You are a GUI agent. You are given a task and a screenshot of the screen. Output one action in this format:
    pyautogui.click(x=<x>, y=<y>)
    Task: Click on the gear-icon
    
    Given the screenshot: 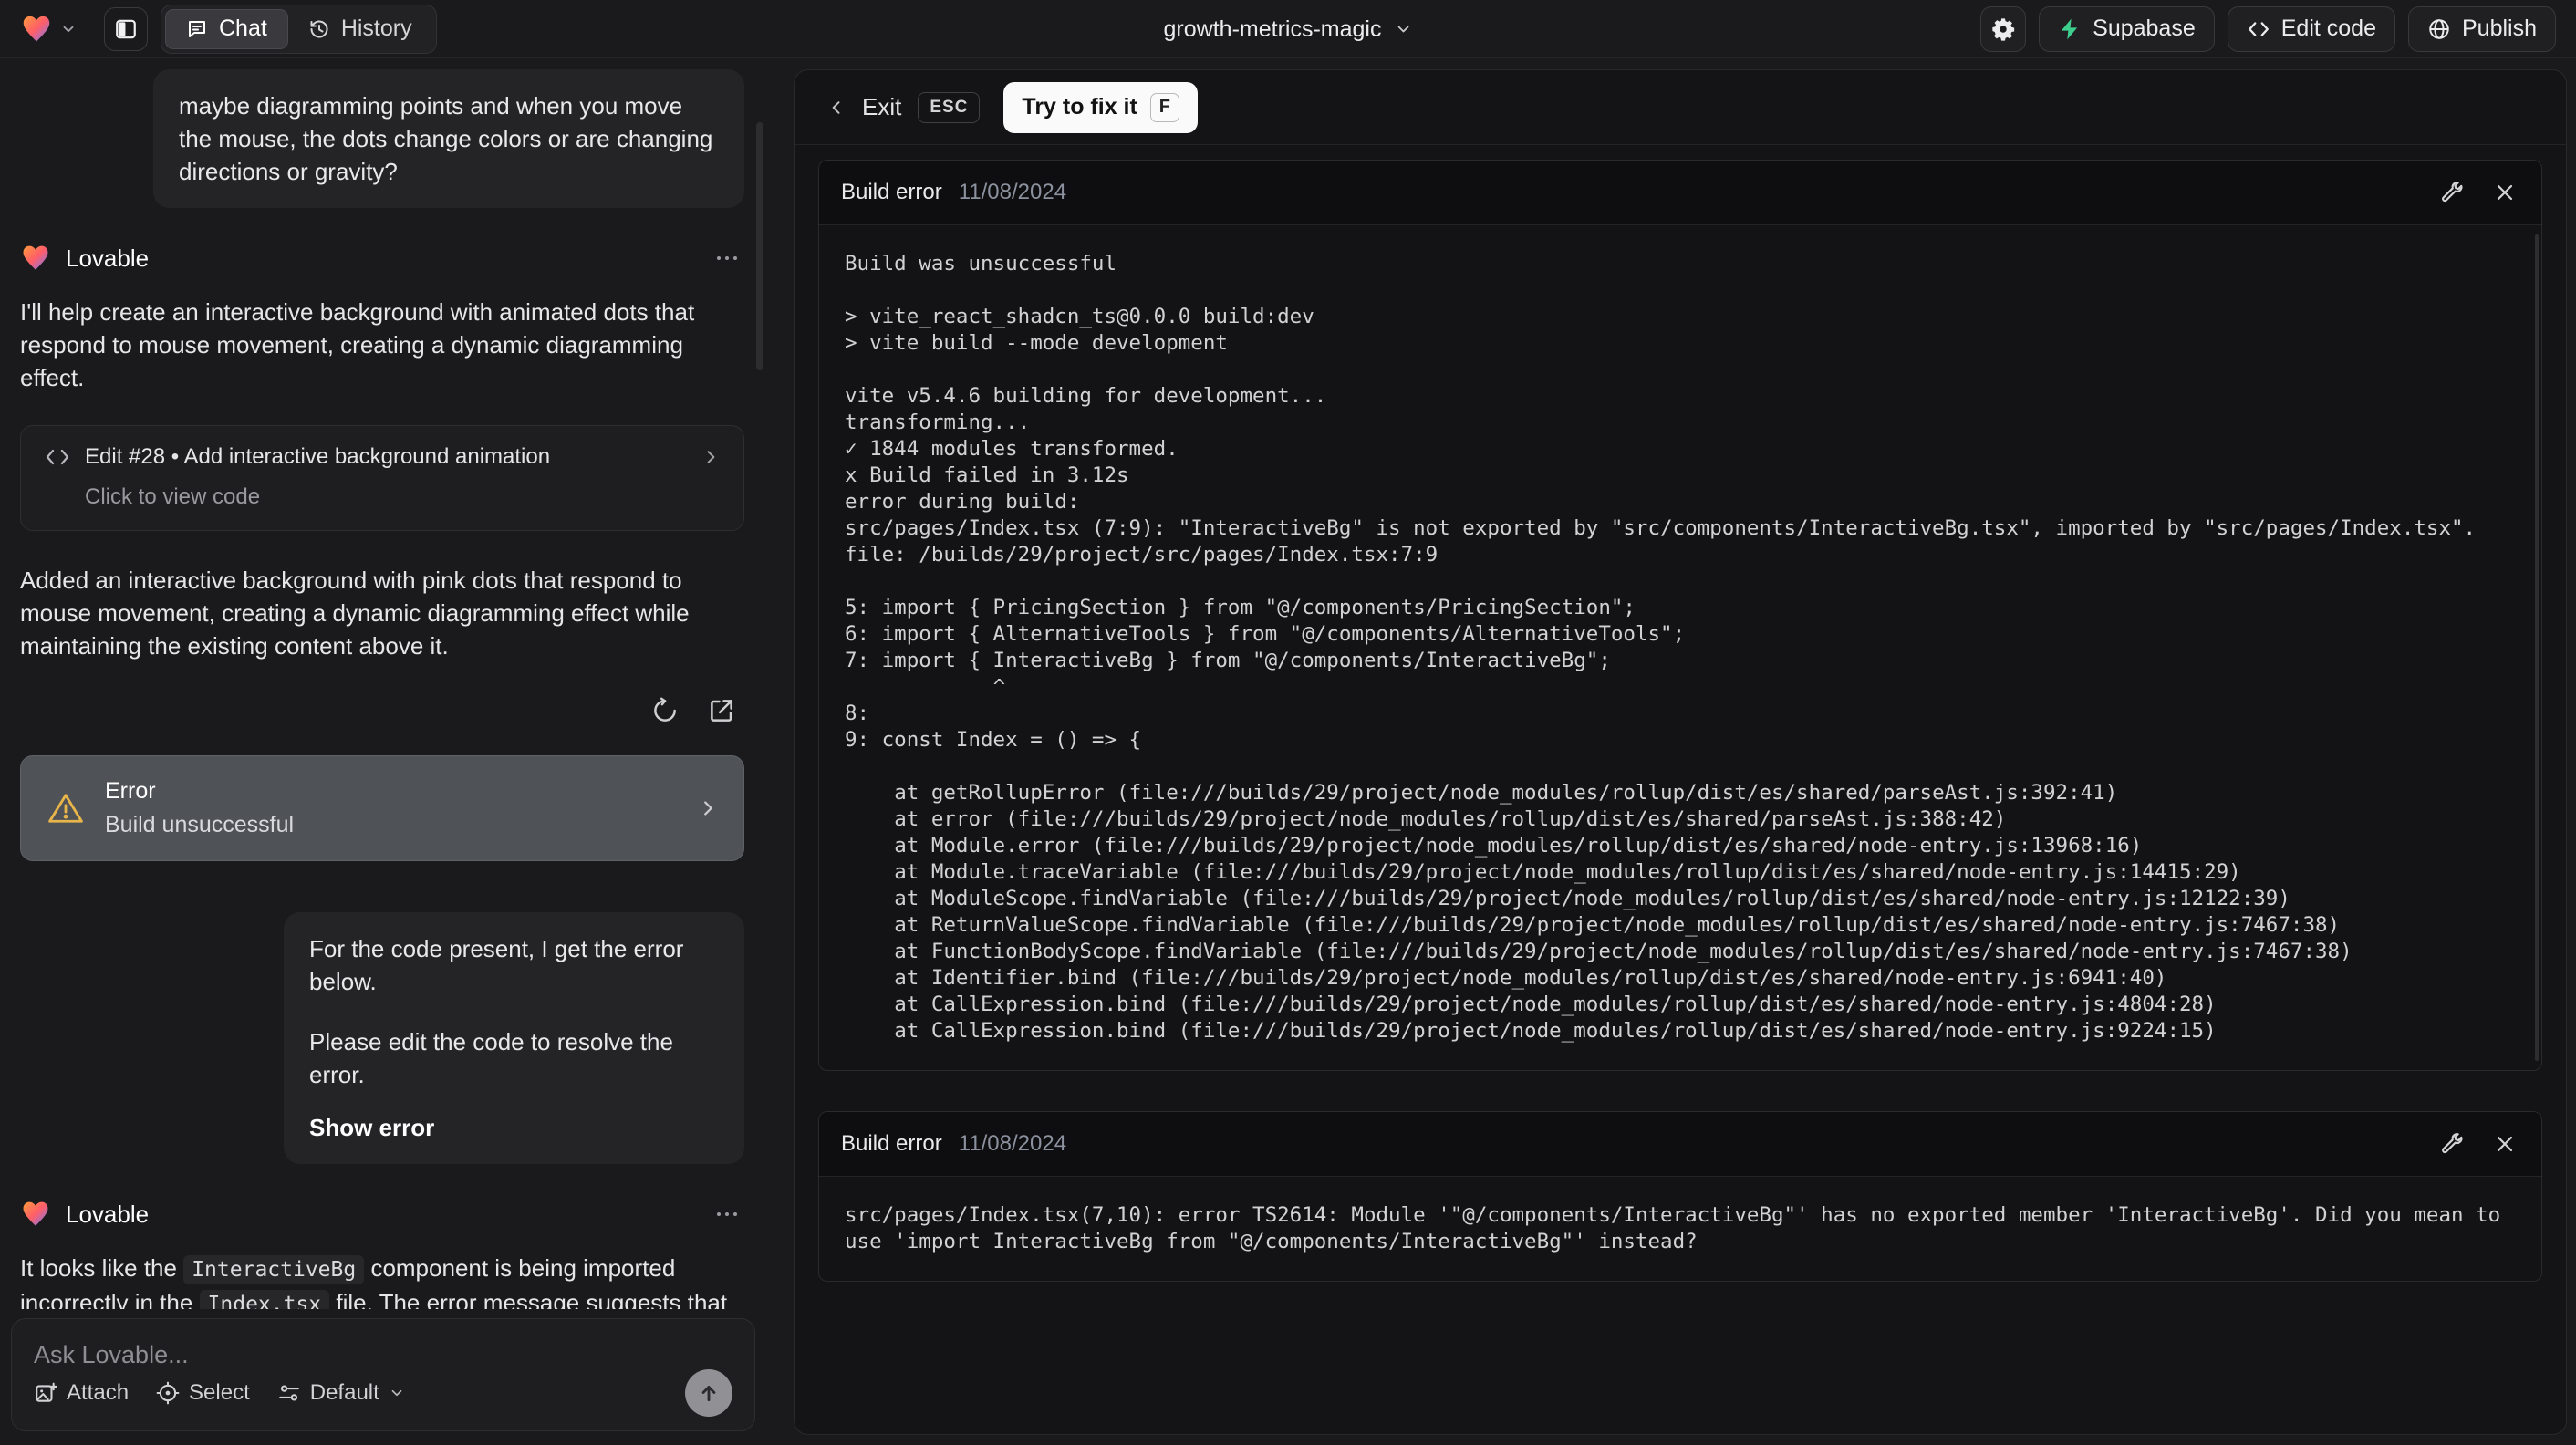 What is the action you would take?
    pyautogui.click(x=2003, y=29)
    